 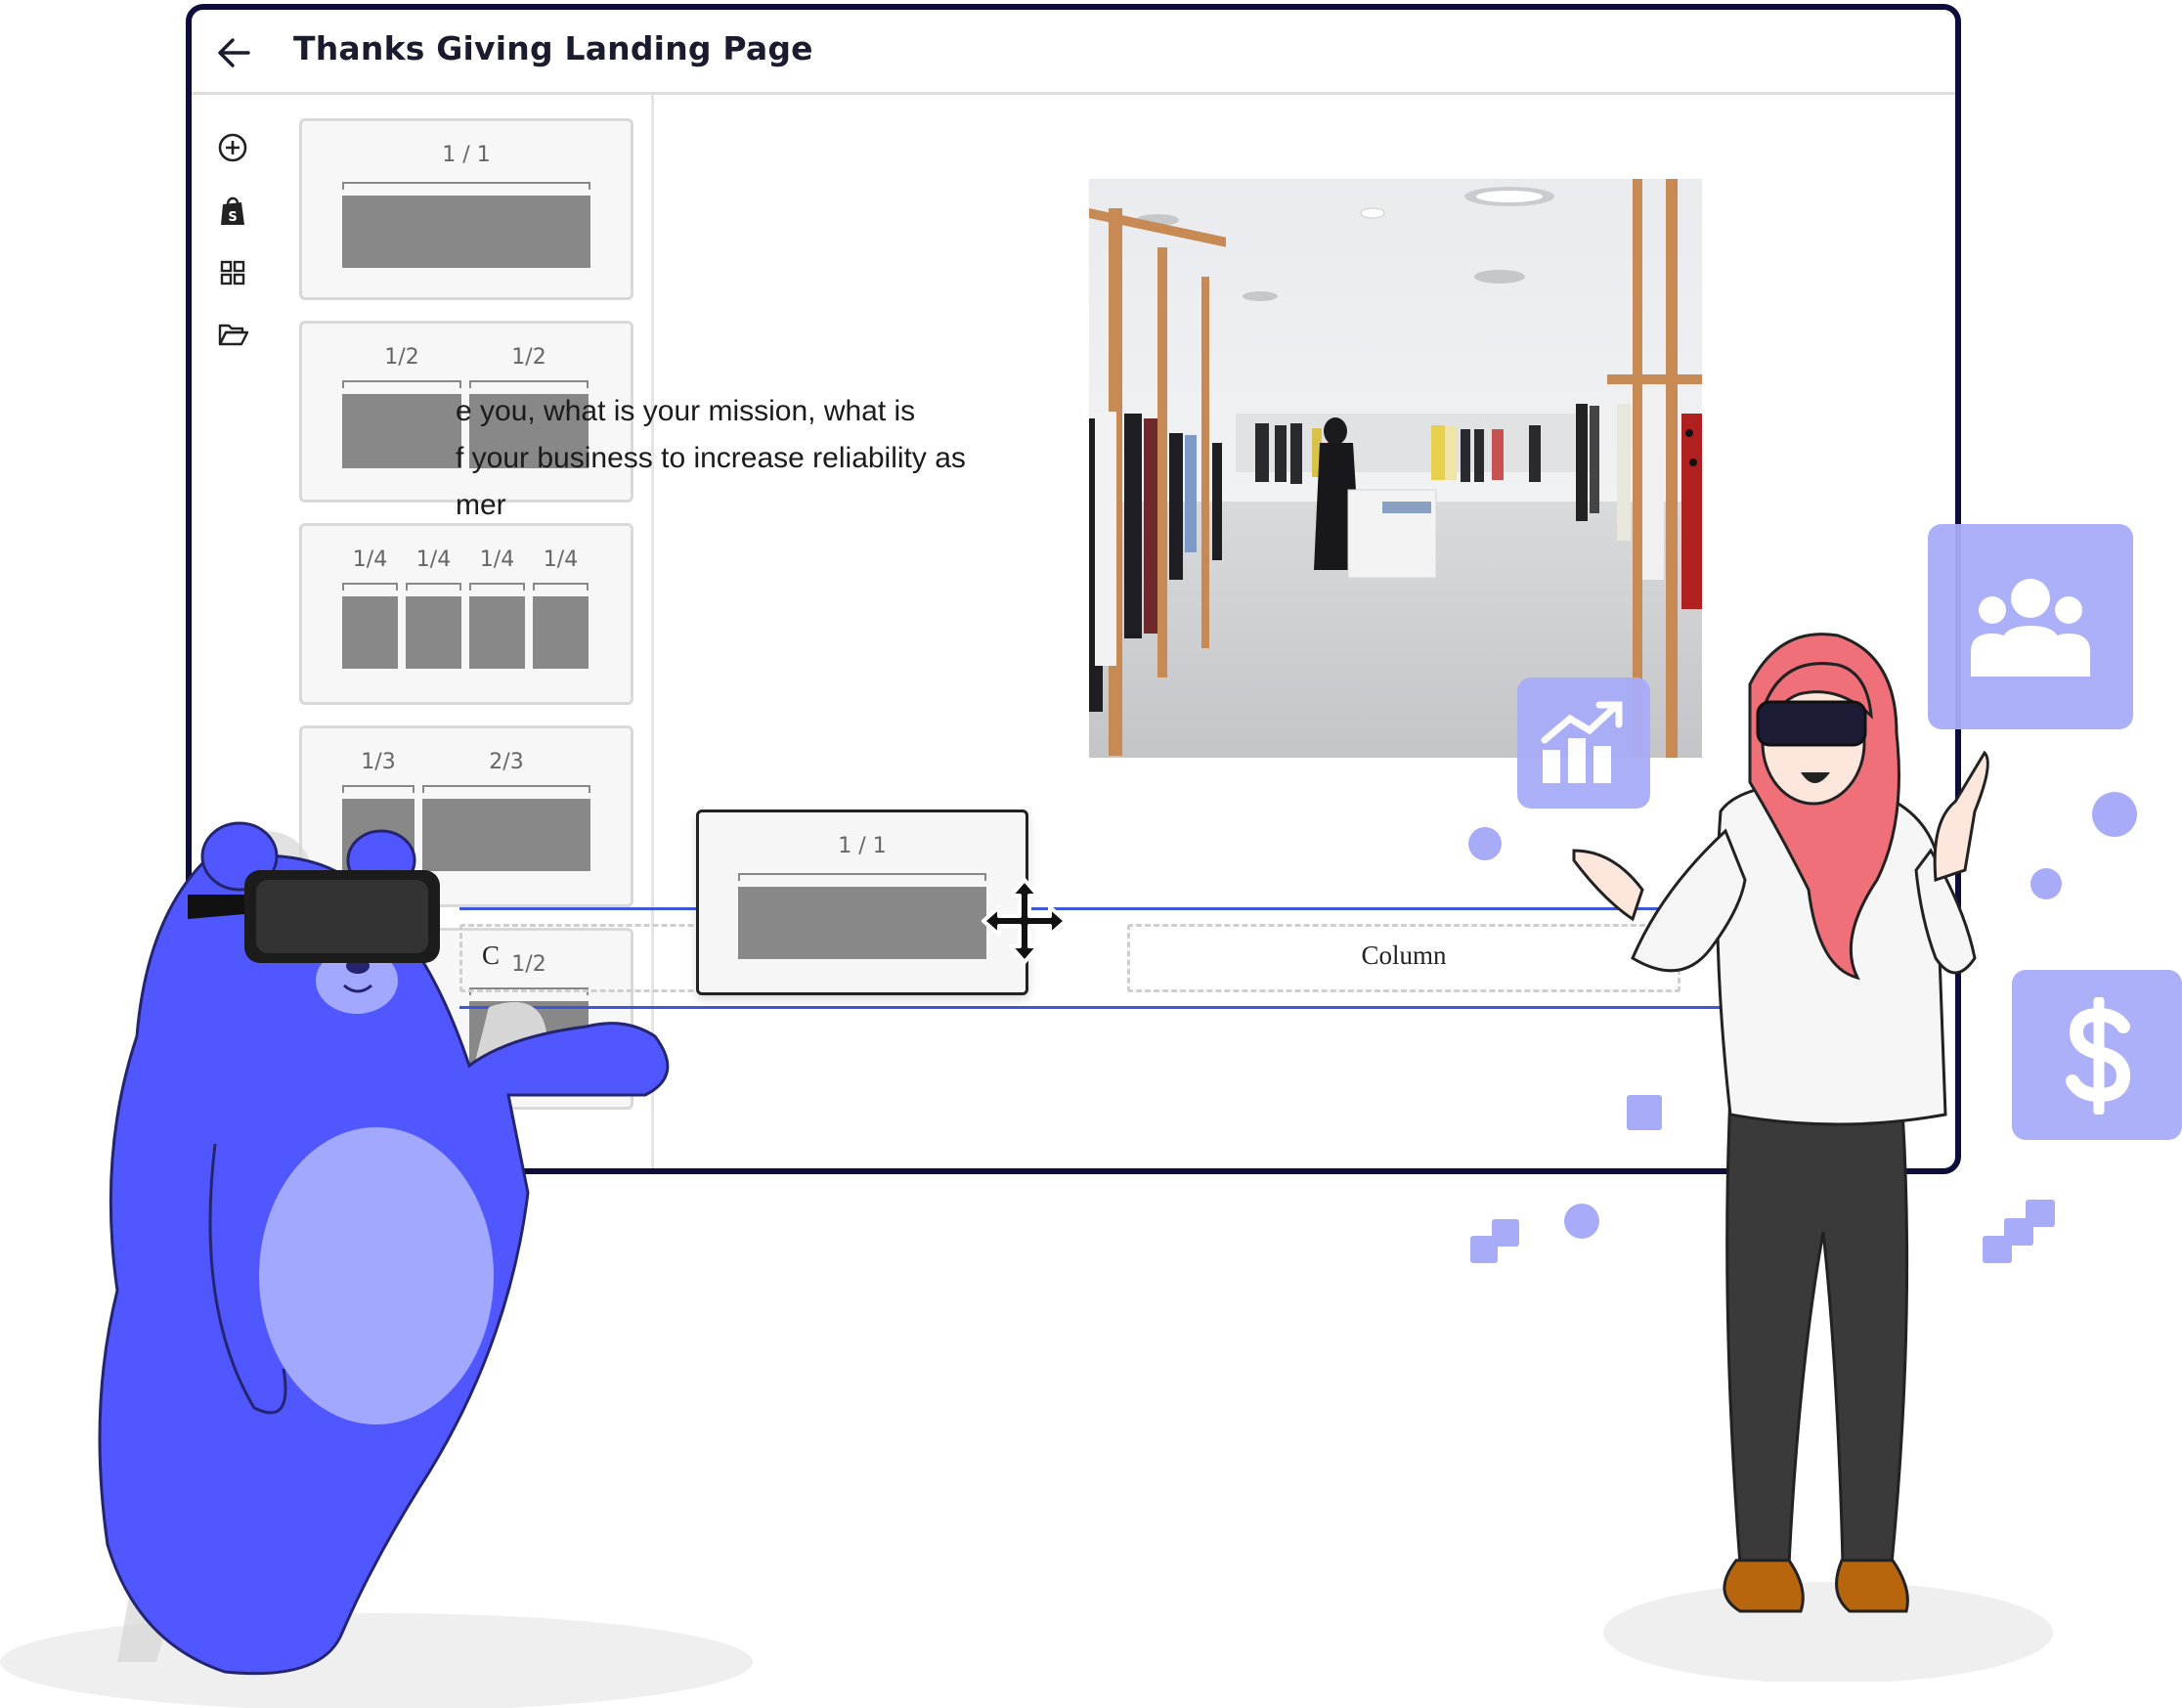 What do you see at coordinates (1812, 1157) in the screenshot?
I see `woman-vr-illustration` at bounding box center [1812, 1157].